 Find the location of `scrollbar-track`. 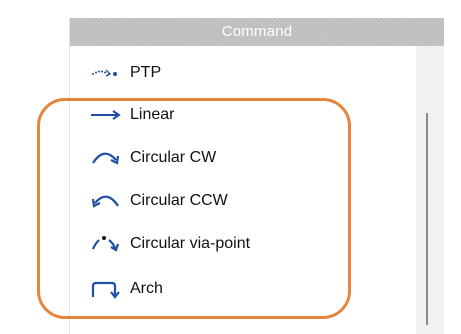

scrollbar-track is located at coordinates (430, 190).